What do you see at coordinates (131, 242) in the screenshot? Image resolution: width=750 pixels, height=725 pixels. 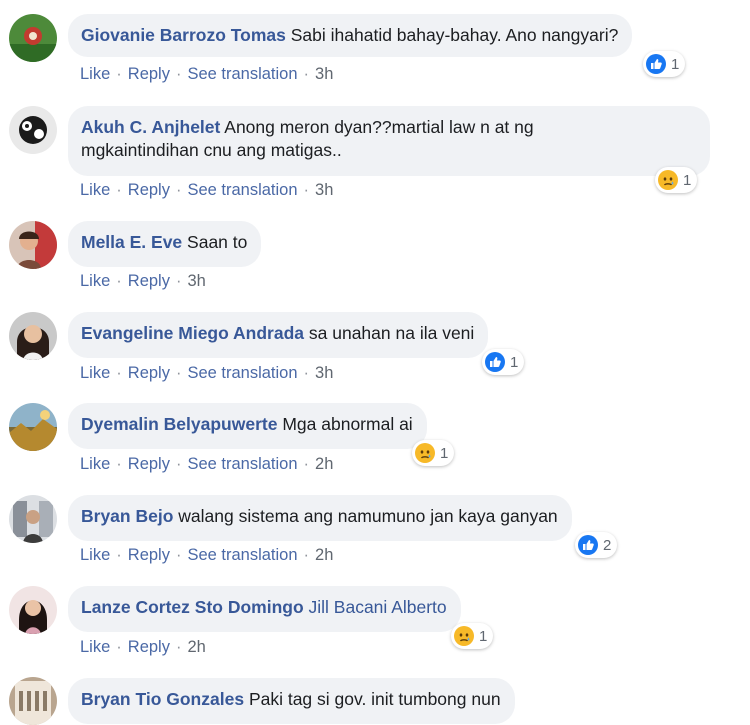 I see `comment-author: Mella E. Eve` at bounding box center [131, 242].